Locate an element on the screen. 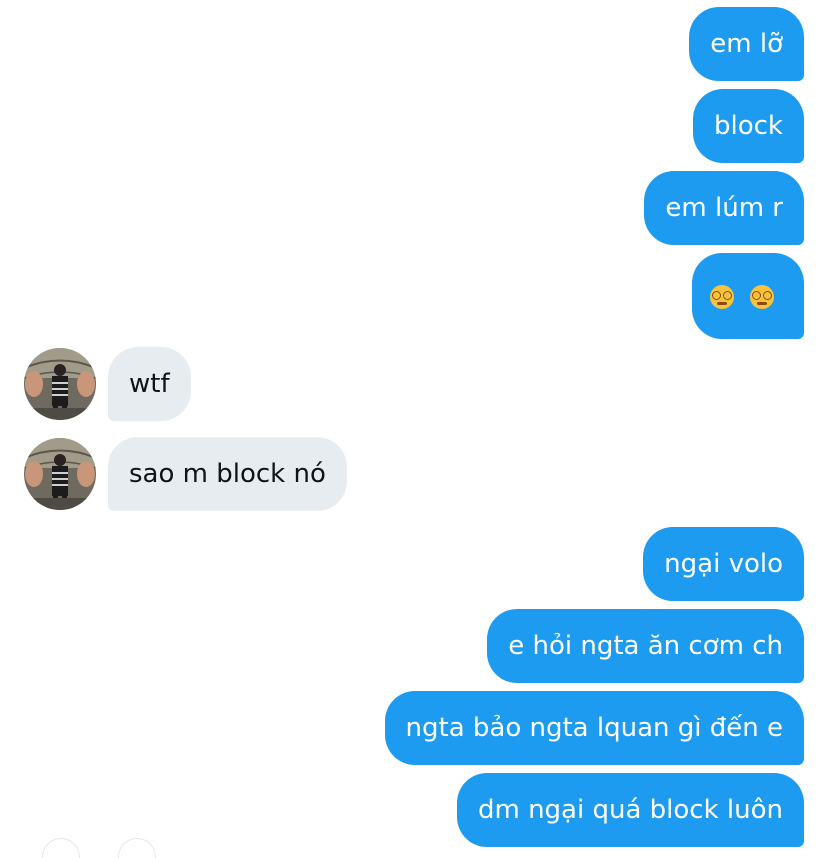 The height and width of the screenshot is (858, 828). message-bubble-outgoing: em lỡ is located at coordinates (746, 44).